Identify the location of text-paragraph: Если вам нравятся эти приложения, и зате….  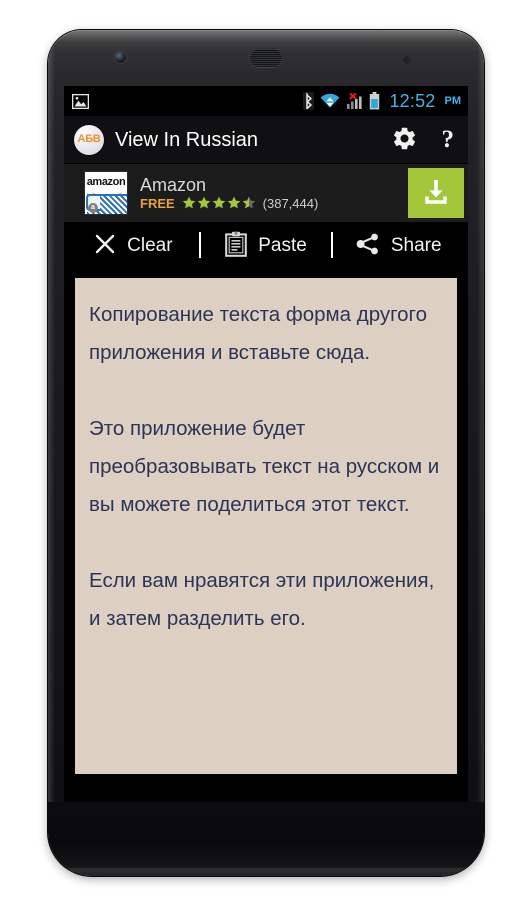
(262, 599).